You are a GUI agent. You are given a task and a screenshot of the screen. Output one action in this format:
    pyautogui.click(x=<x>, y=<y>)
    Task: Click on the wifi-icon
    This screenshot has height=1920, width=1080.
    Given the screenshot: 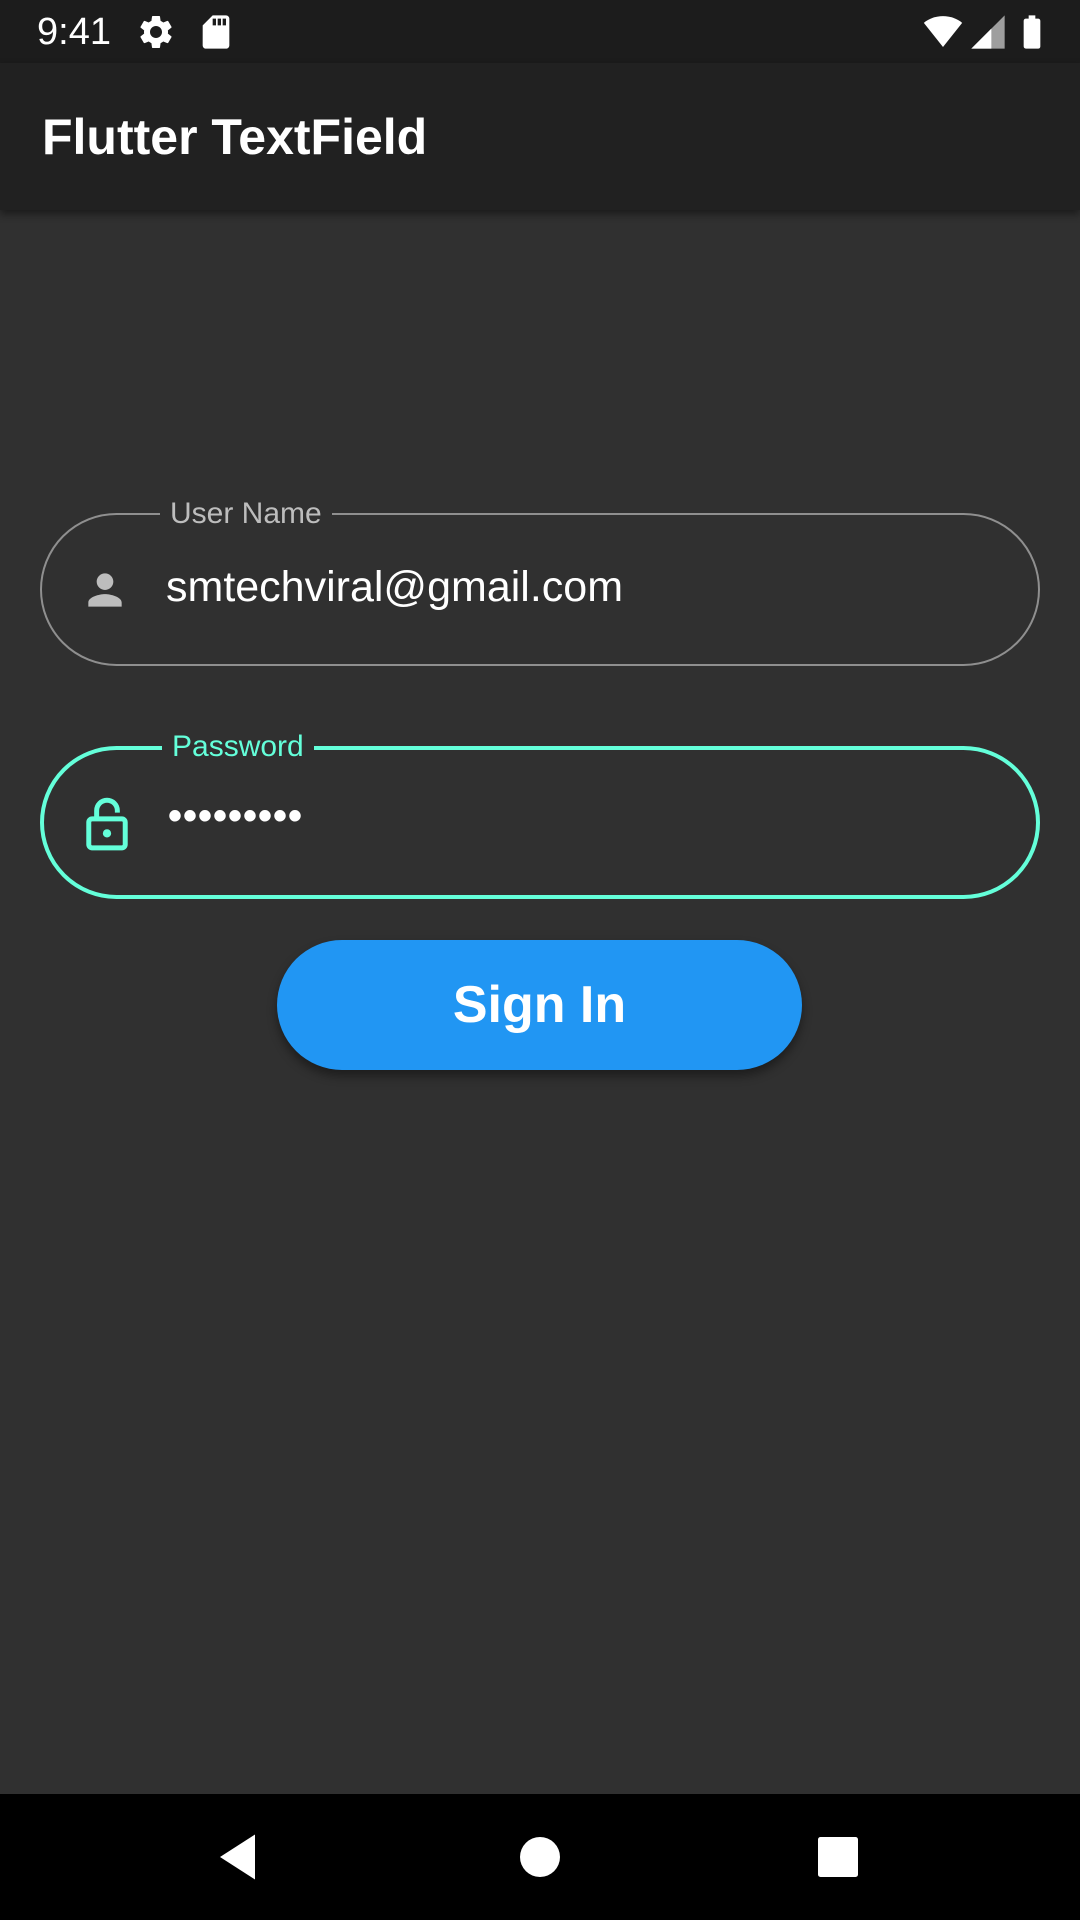 What is the action you would take?
    pyautogui.click(x=943, y=31)
    